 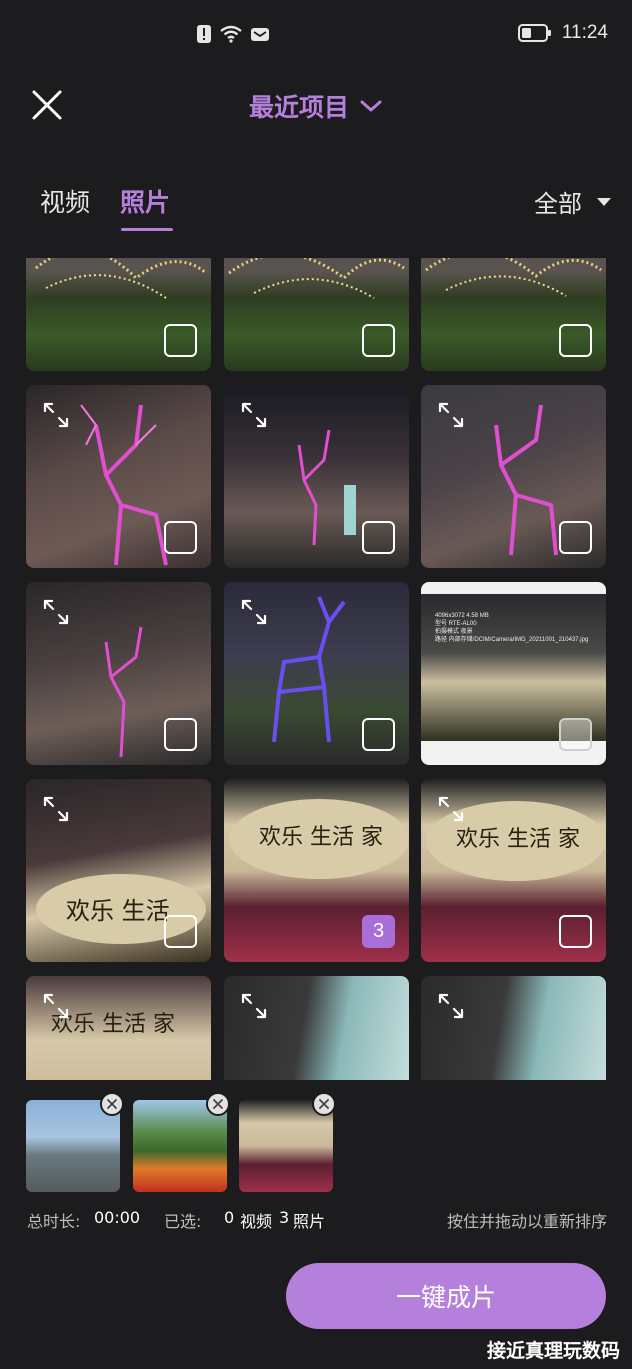 I want to click on photo-count: 3, so click(x=284, y=1217).